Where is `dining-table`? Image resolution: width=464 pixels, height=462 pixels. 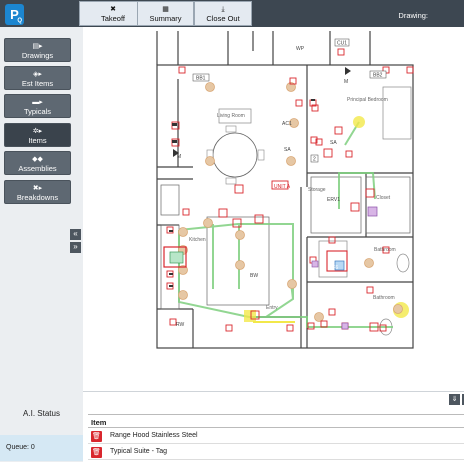 dining-table is located at coordinates (235, 155).